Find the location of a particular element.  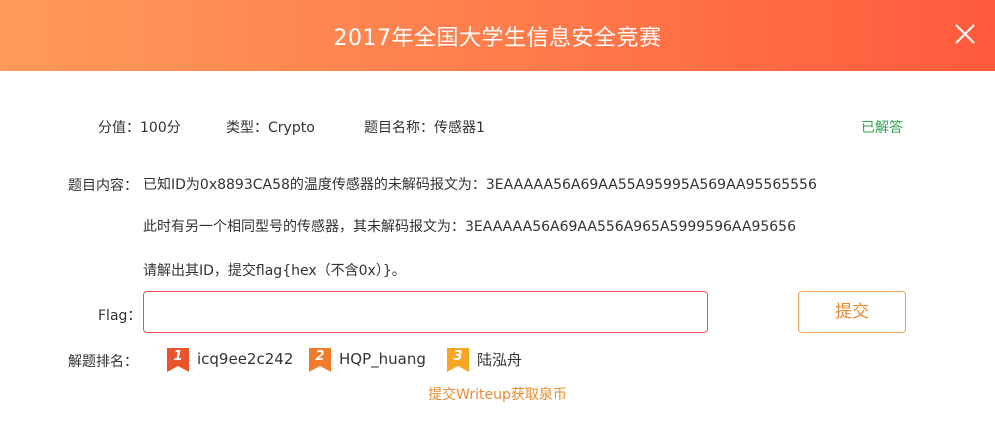

type-text: 类型：Crypto is located at coordinates (270, 128).